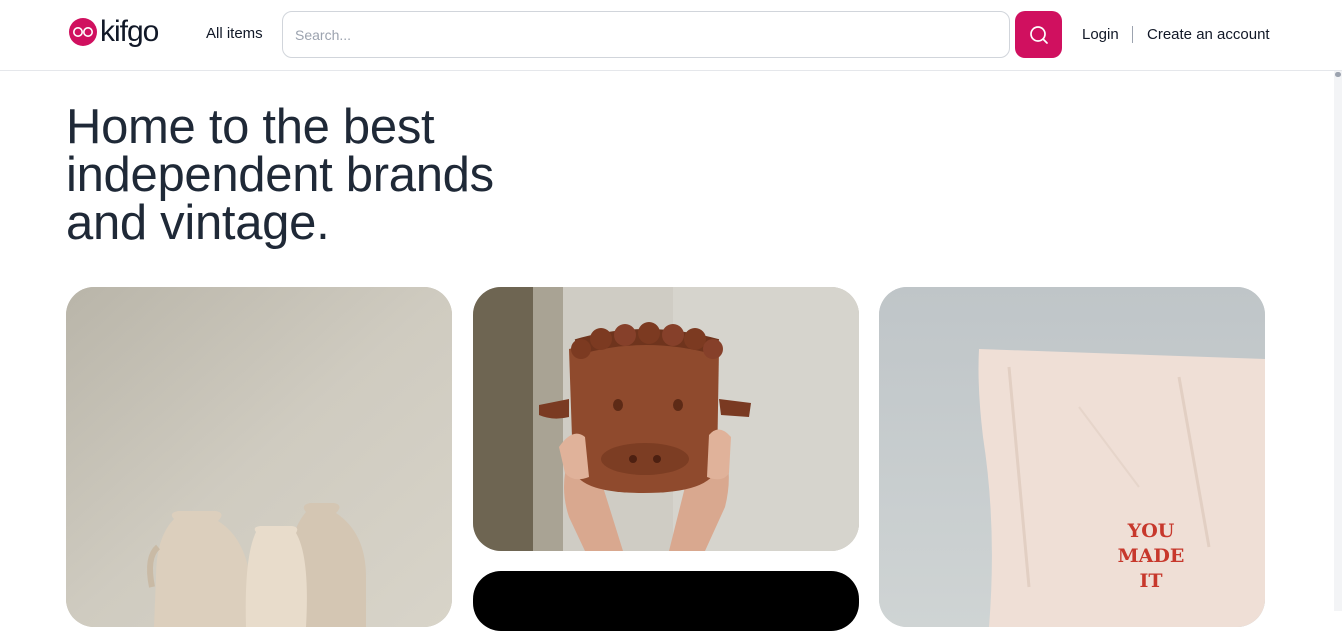 This screenshot has width=1342, height=631. What do you see at coordinates (280, 175) in the screenshot?
I see `hero-line-2: independent brands` at bounding box center [280, 175].